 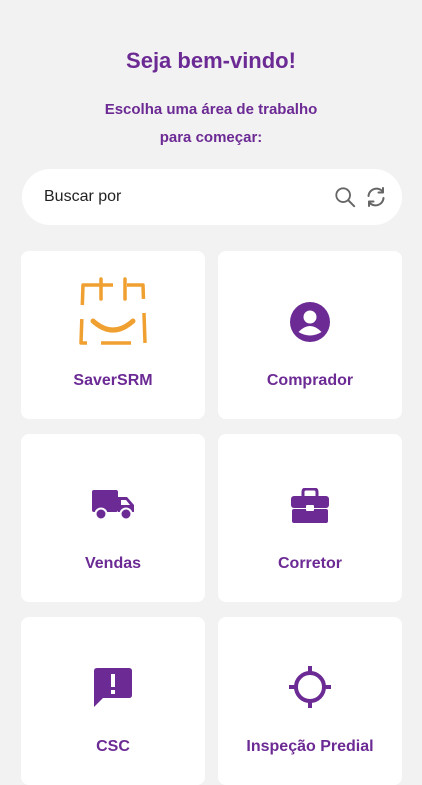 I want to click on workspace-card-vendas: Vendas, so click(x=113, y=518).